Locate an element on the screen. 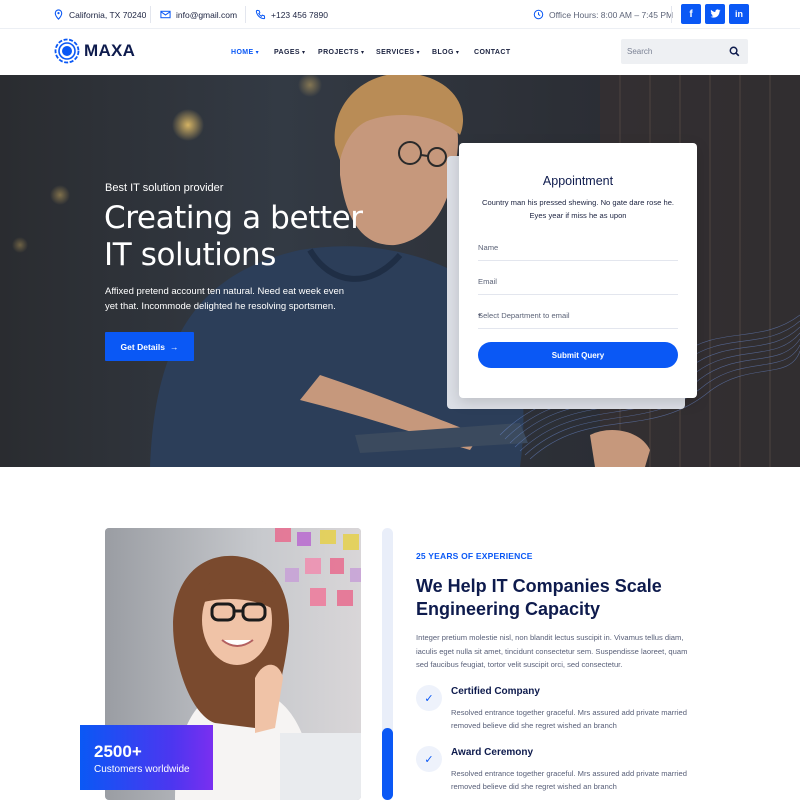 The height and width of the screenshot is (800, 800). location-info: California, TX 70240 is located at coordinates (99, 14).